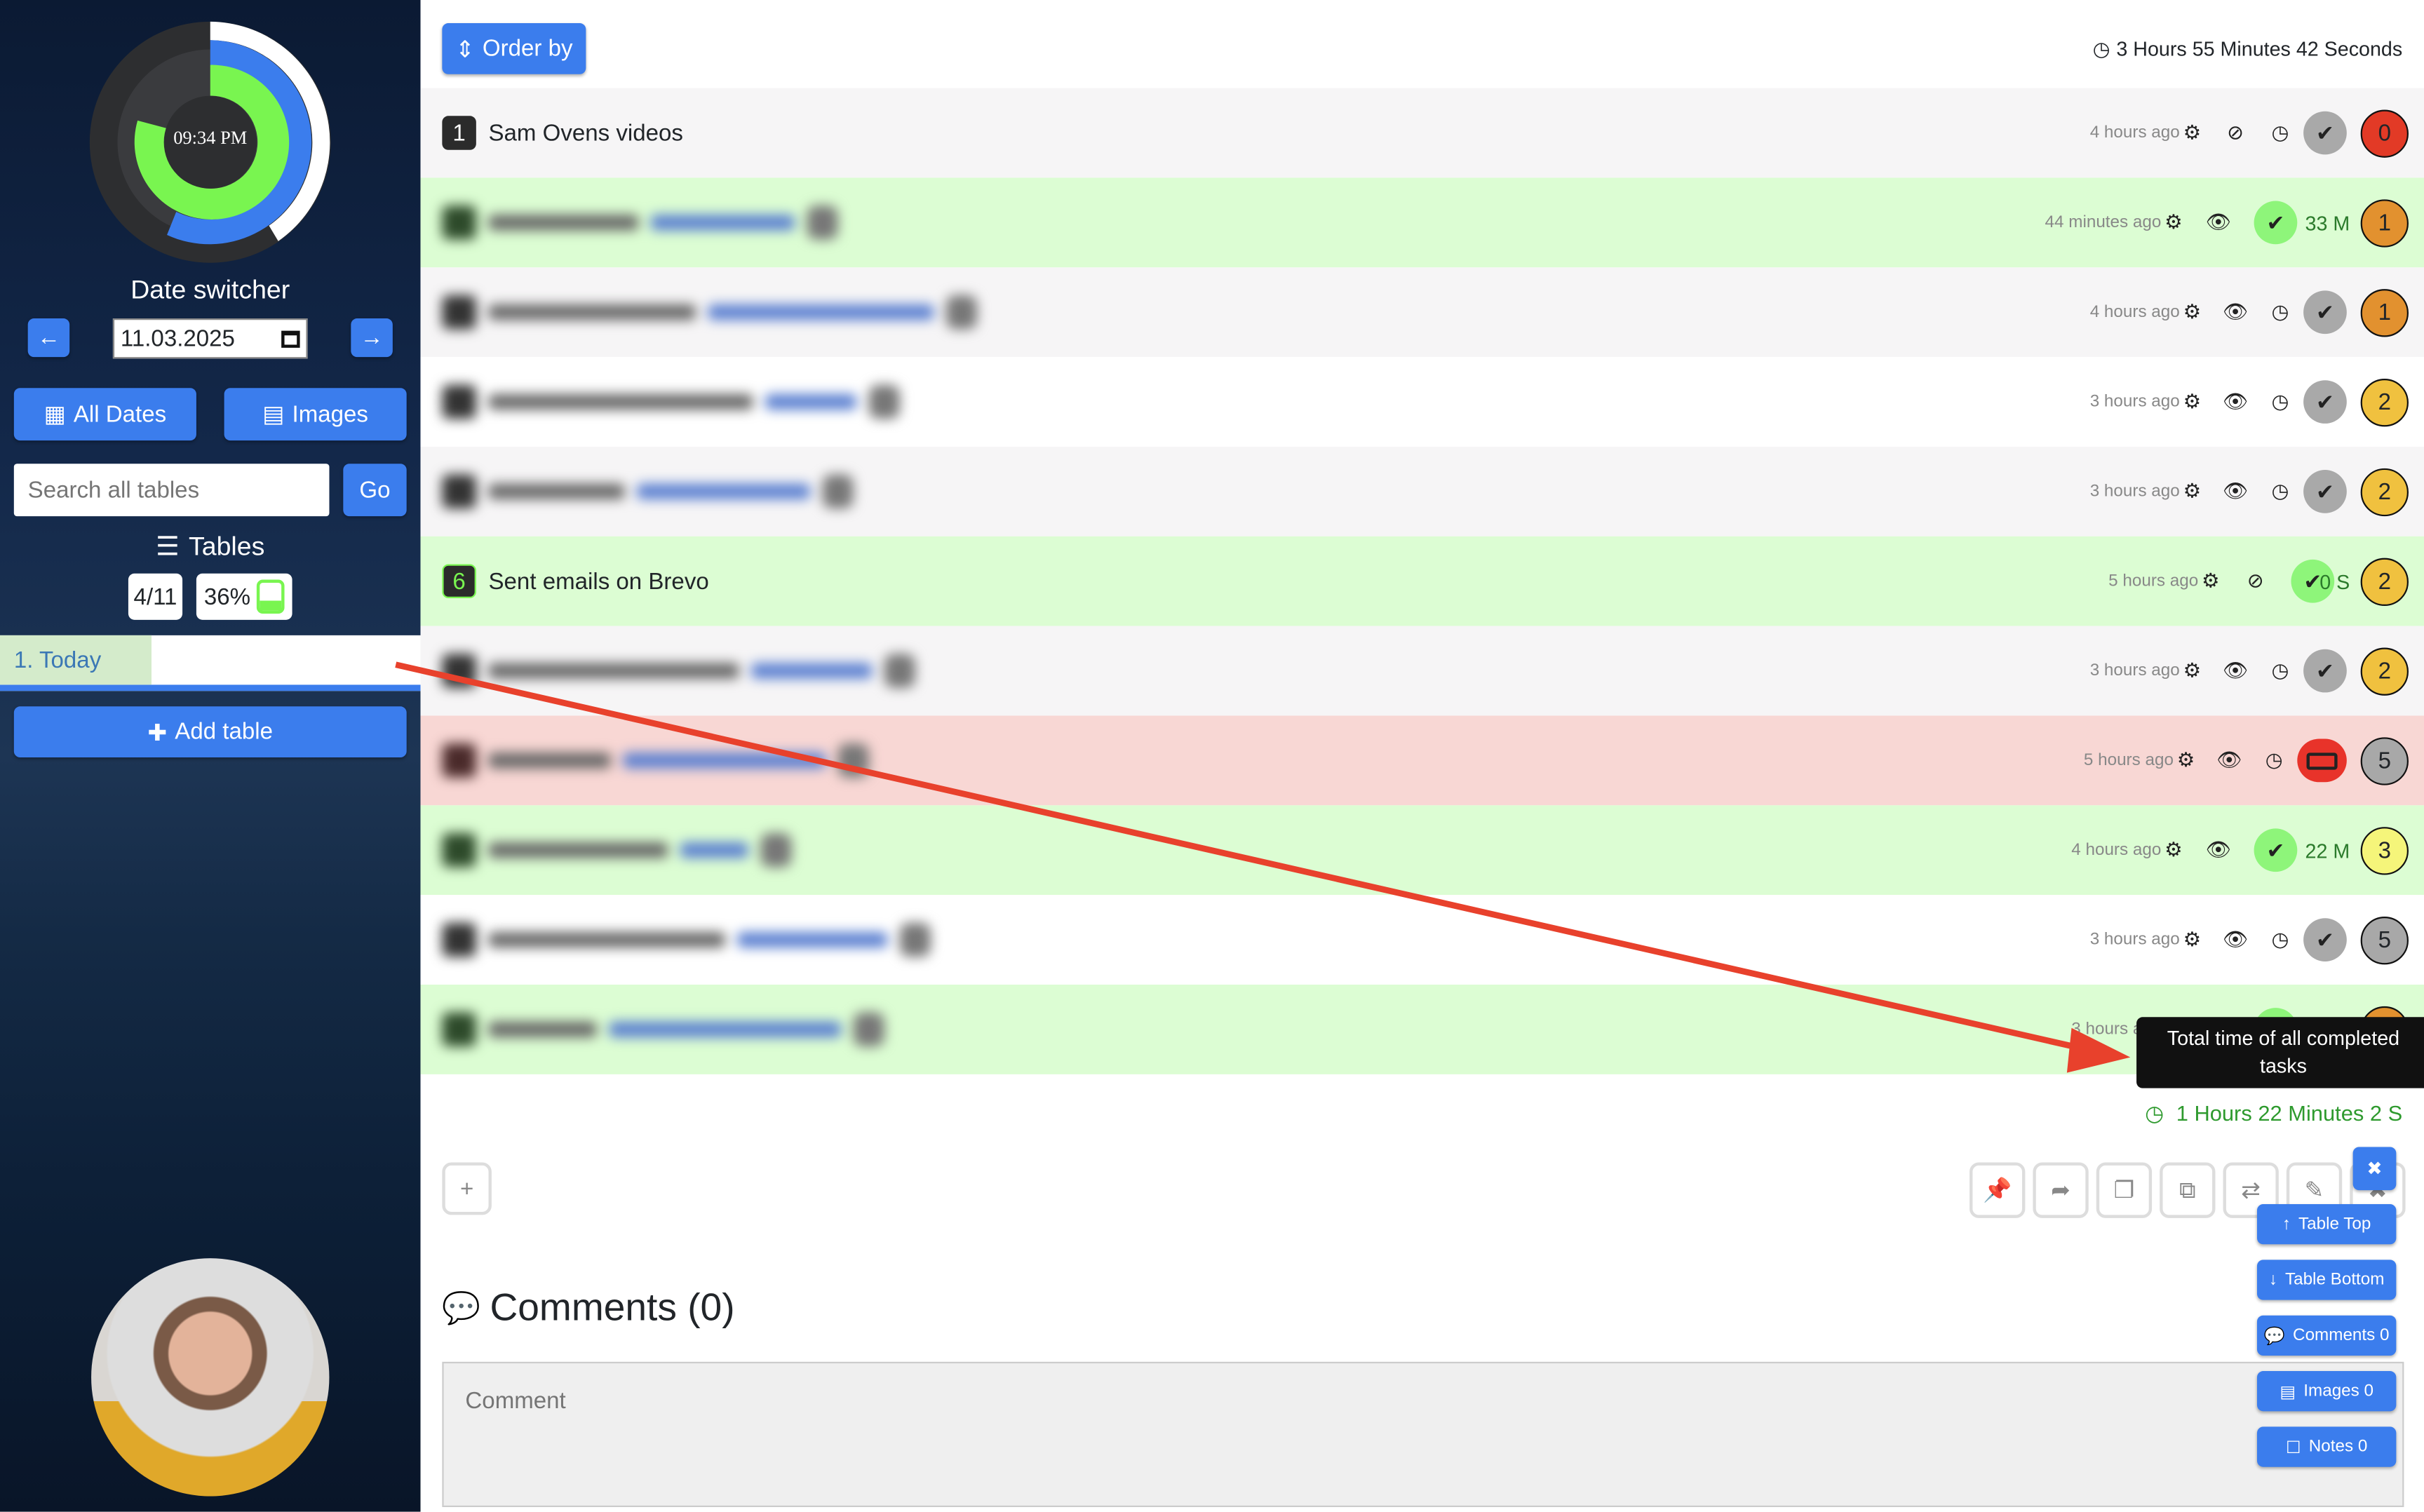 The height and width of the screenshot is (1512, 2424). Describe the element at coordinates (465, 49) in the screenshot. I see `sort-icon: ⇕` at that location.